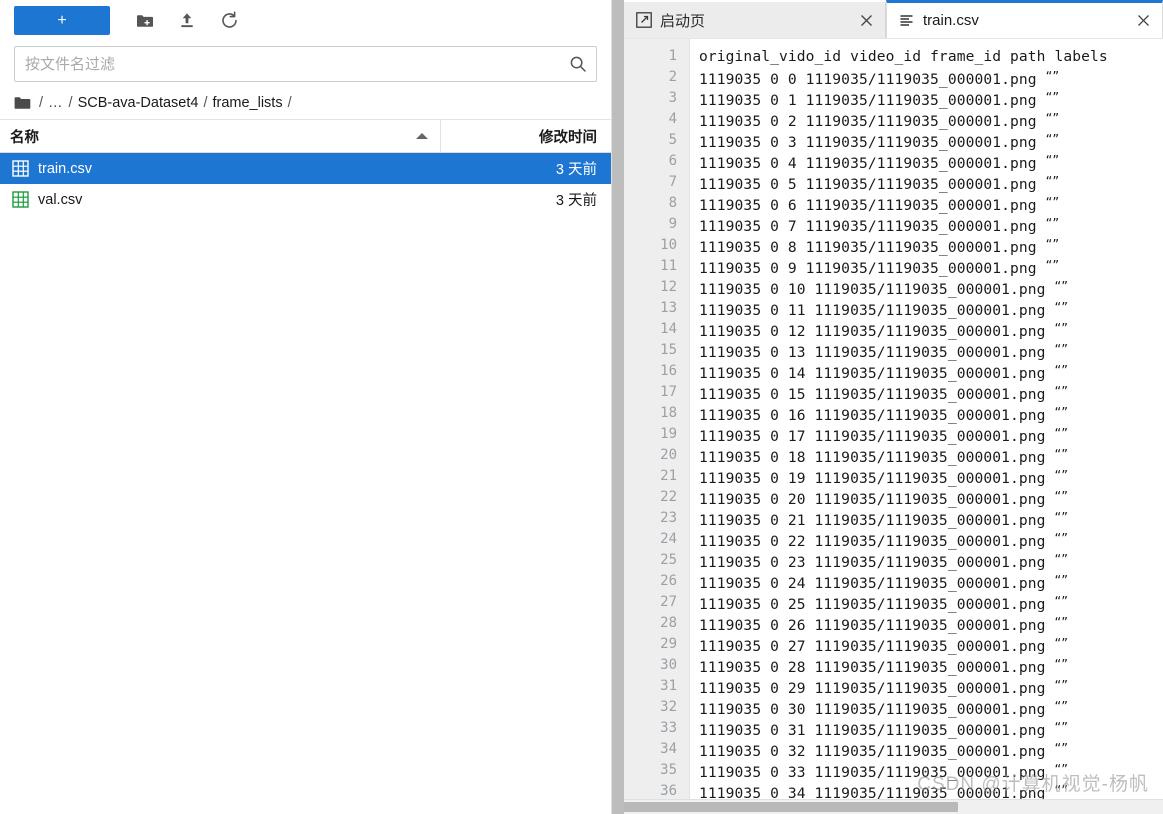 The image size is (1163, 814). I want to click on line-number: 29, so click(668, 644).